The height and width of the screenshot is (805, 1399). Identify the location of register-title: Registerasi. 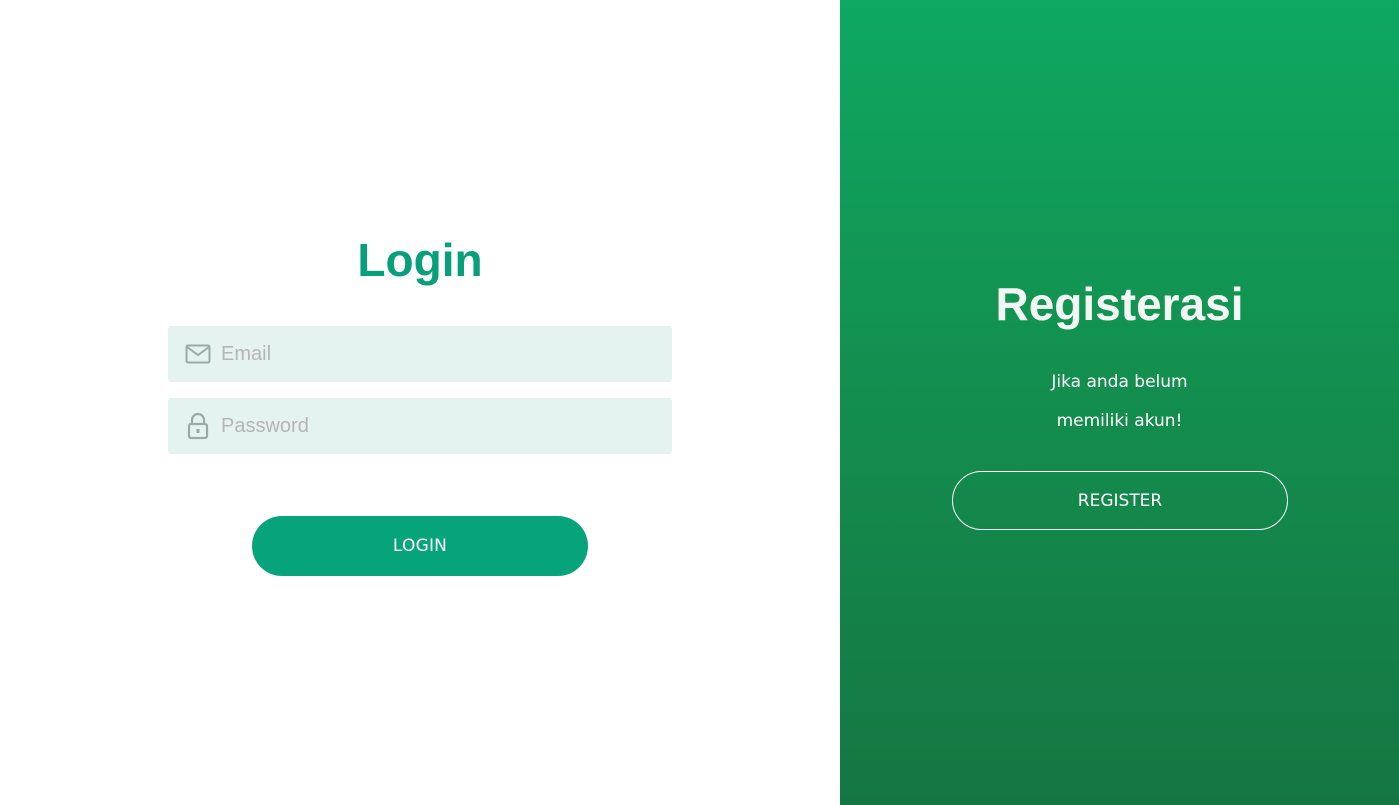
(1119, 304).